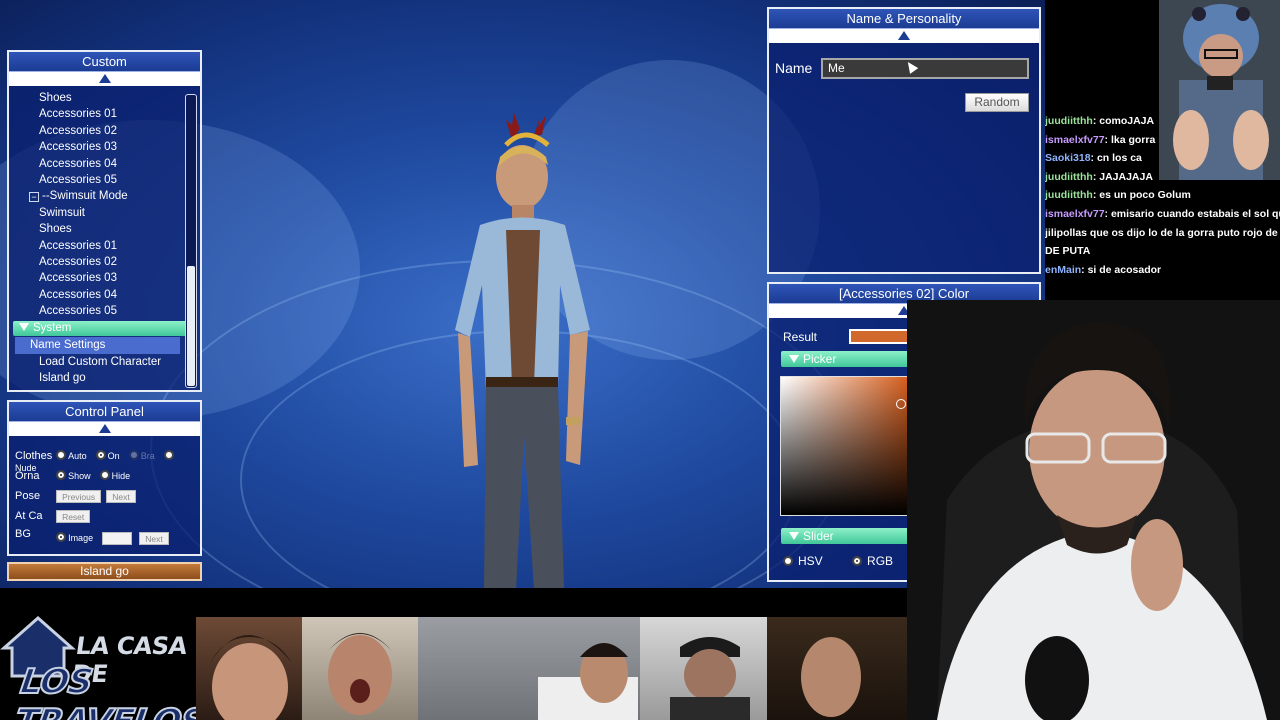 The image size is (1280, 720). I want to click on clothes-auto-label: Auto, so click(77, 456).